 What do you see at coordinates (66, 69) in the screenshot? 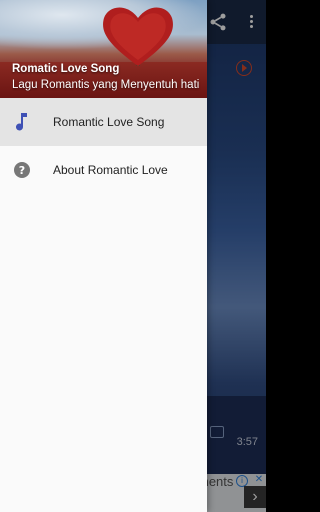
I see `drawer-title: Romatic Love Song` at bounding box center [66, 69].